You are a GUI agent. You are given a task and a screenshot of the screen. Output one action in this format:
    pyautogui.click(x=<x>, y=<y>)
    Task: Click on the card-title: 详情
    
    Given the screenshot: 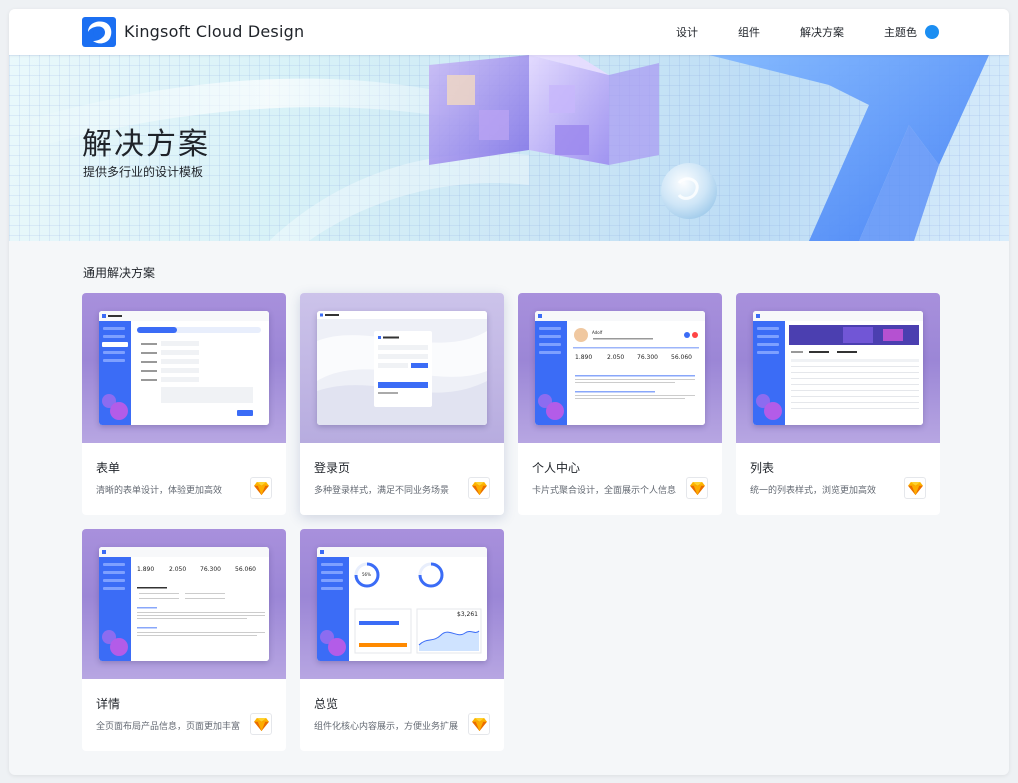 What is the action you would take?
    pyautogui.click(x=108, y=704)
    